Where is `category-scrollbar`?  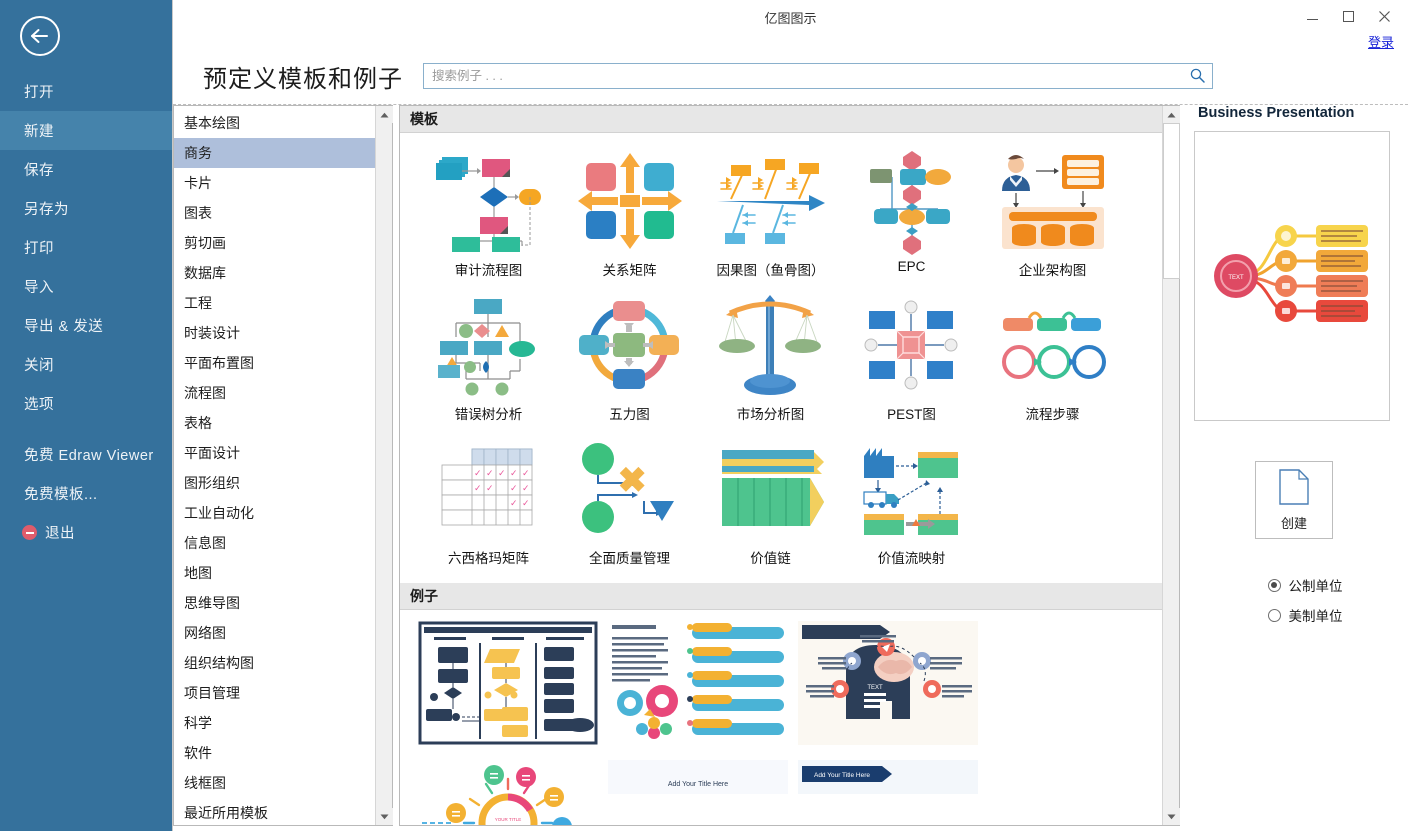
category-scrollbar is located at coordinates (384, 465).